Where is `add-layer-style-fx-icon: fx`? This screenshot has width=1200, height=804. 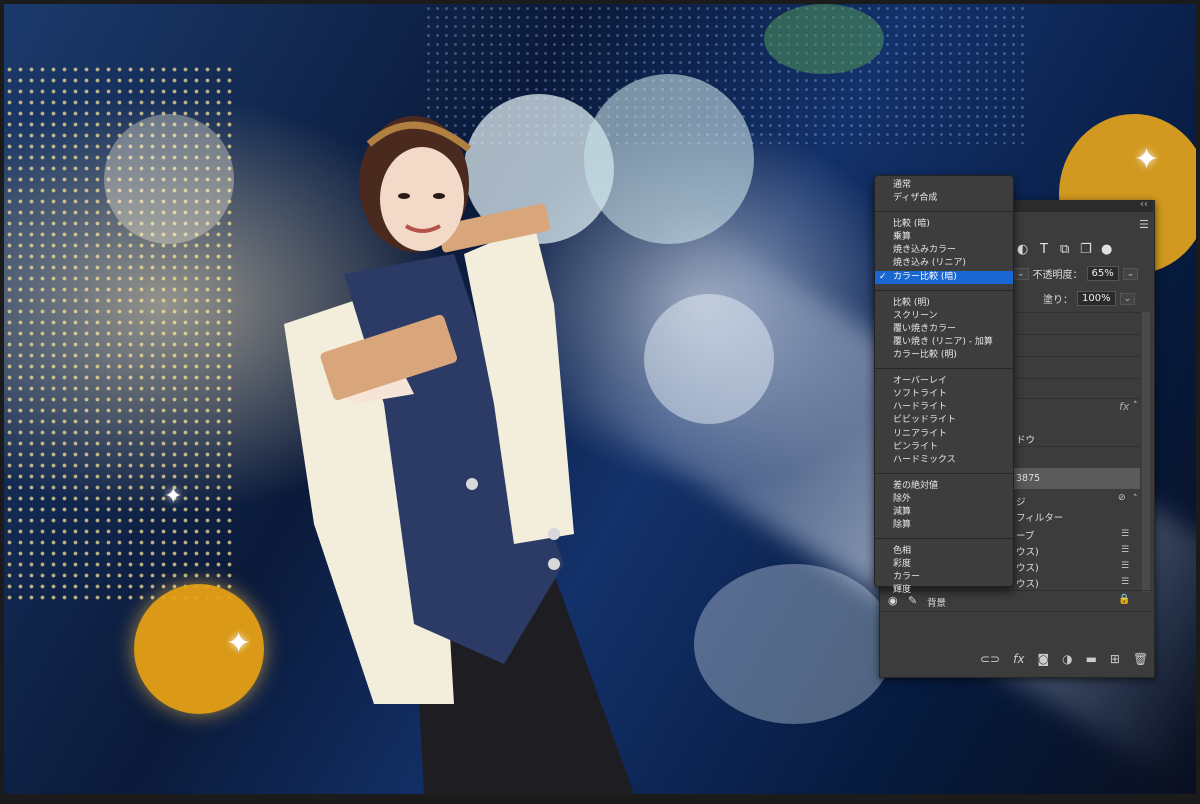 add-layer-style-fx-icon: fx is located at coordinates (1018, 659).